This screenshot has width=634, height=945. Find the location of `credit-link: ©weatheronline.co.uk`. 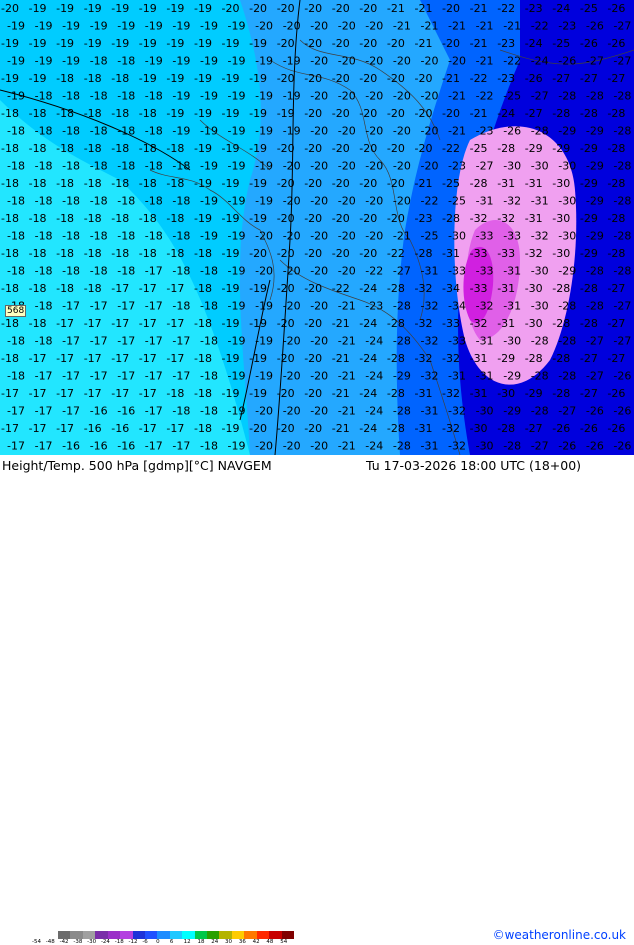

credit-link: ©weatheronline.co.uk is located at coordinates (559, 935).